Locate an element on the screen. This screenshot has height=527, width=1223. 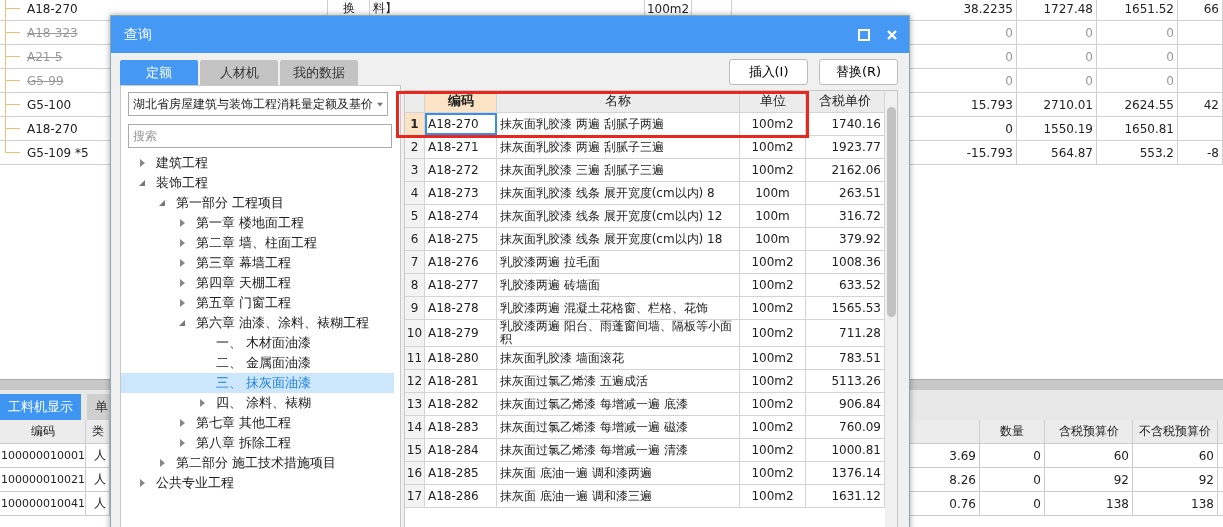
table-cell: A18-275 is located at coordinates (461, 239).